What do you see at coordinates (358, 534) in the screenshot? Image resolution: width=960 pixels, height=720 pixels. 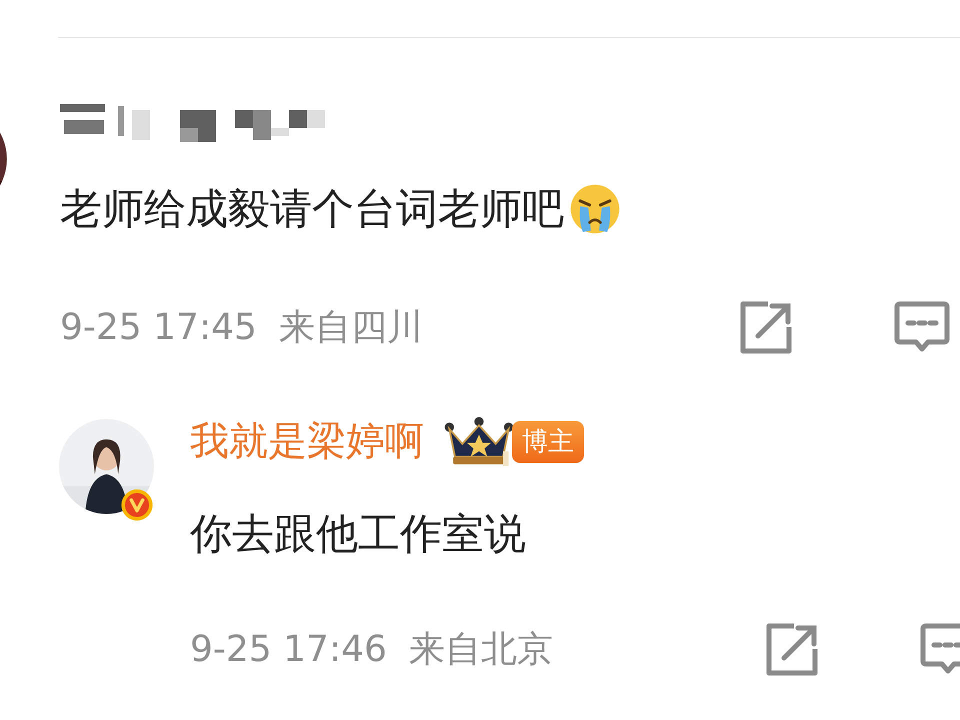 I see `comment-text: 你去跟他工作室说` at bounding box center [358, 534].